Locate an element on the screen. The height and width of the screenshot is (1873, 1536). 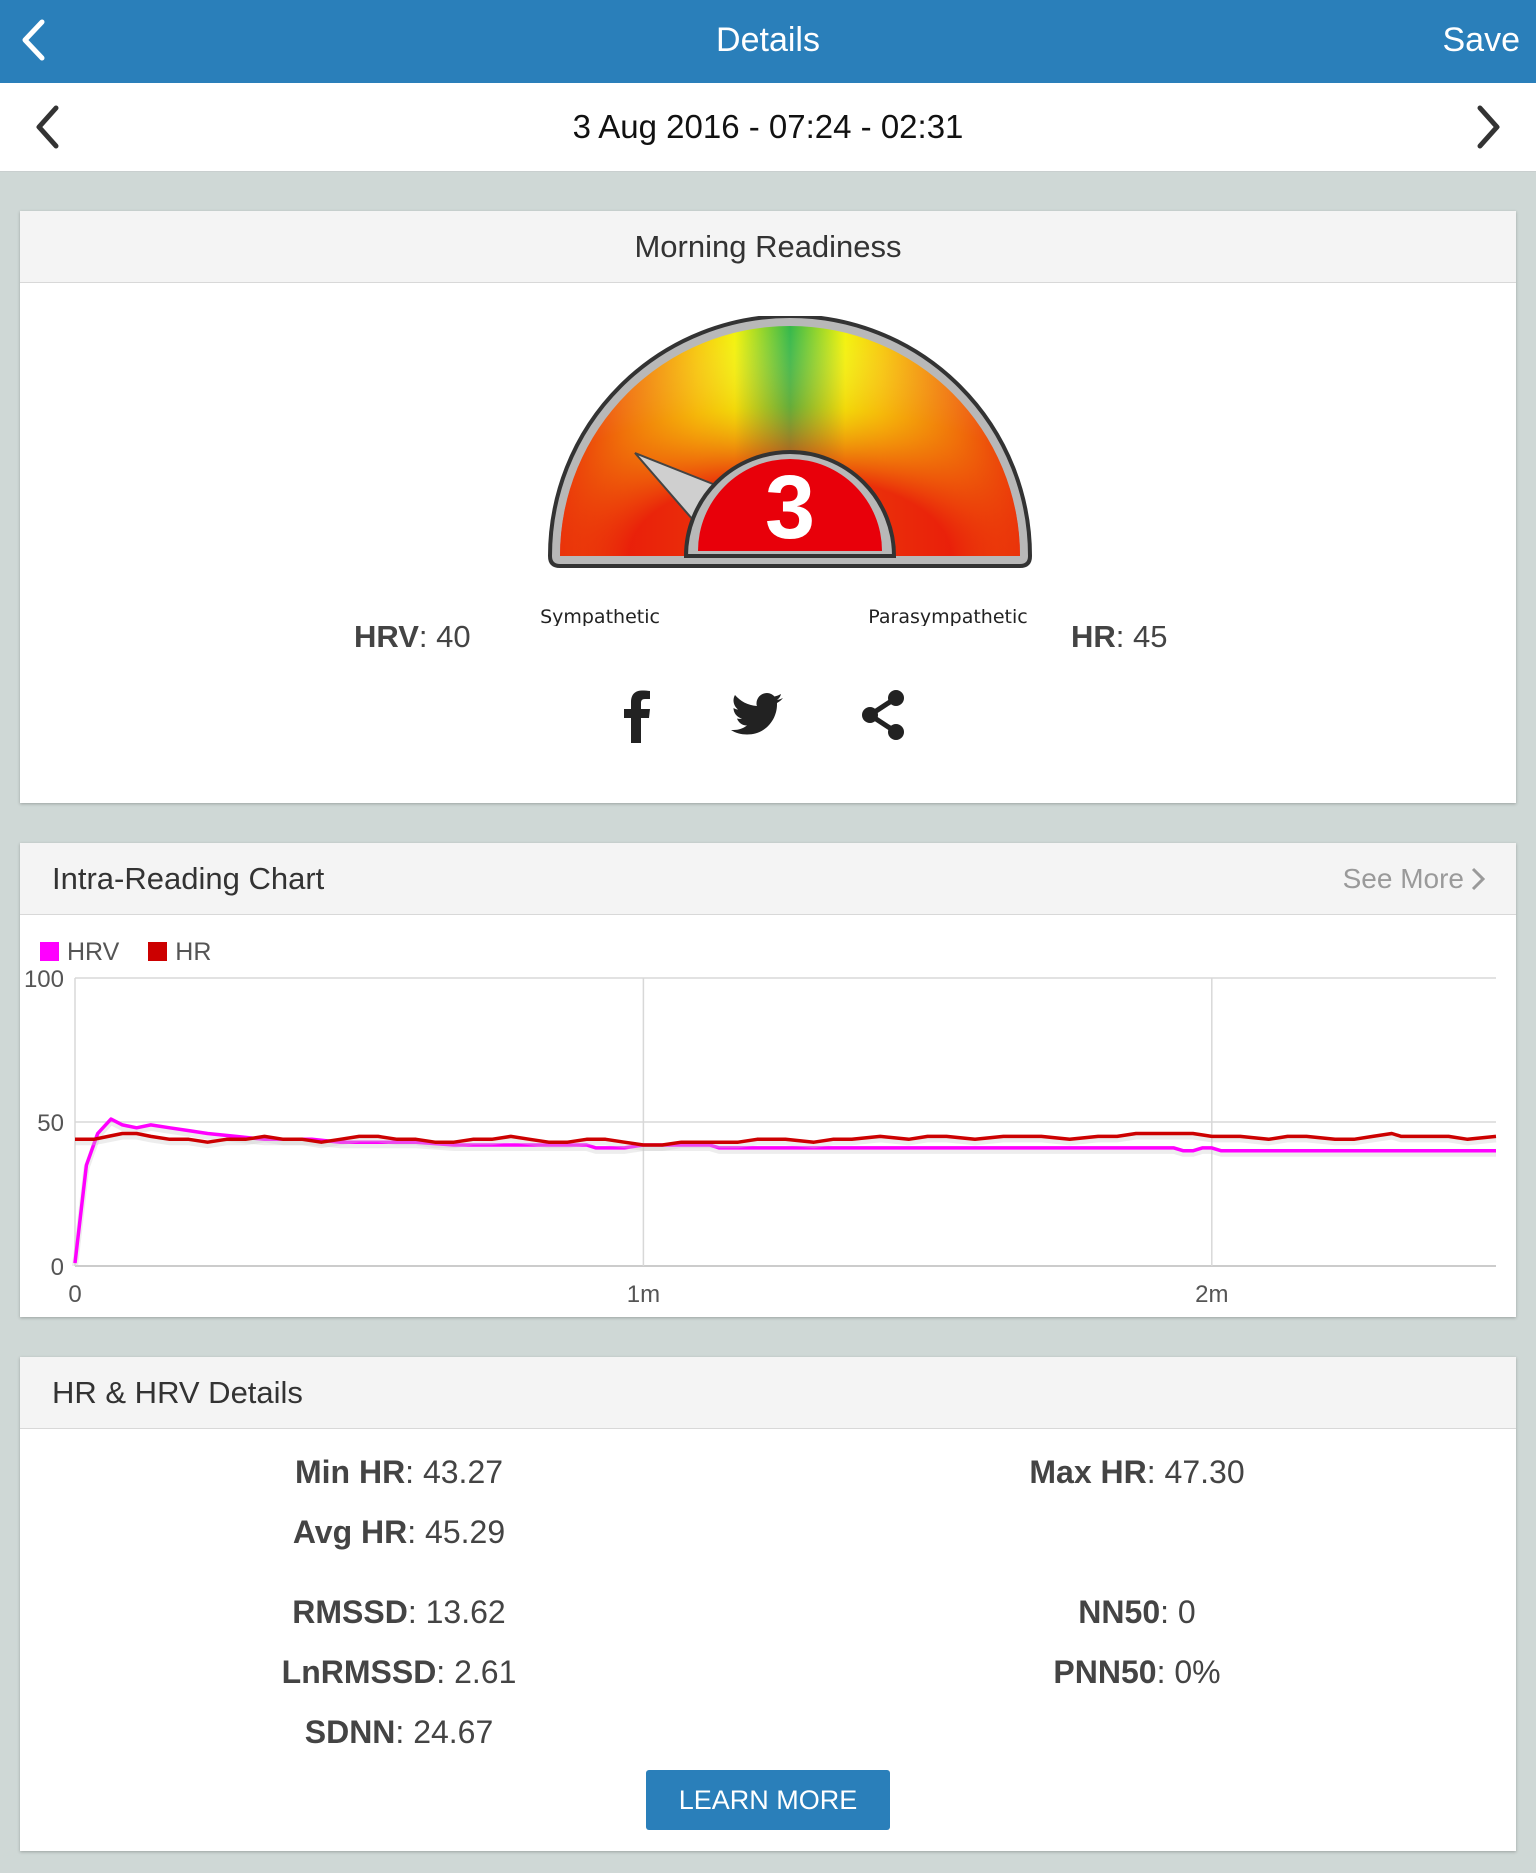
pnn50-value: 0% is located at coordinates (1197, 1672).